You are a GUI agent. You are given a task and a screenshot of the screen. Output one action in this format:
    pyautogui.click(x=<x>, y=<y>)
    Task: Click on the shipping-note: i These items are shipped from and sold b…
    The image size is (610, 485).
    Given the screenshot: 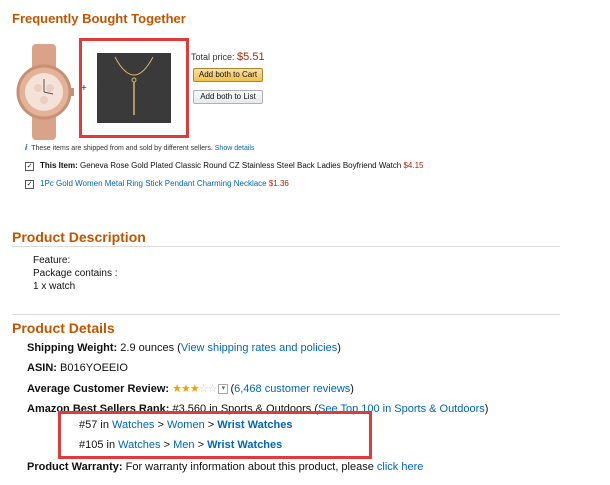 What is the action you would take?
    pyautogui.click(x=139, y=147)
    